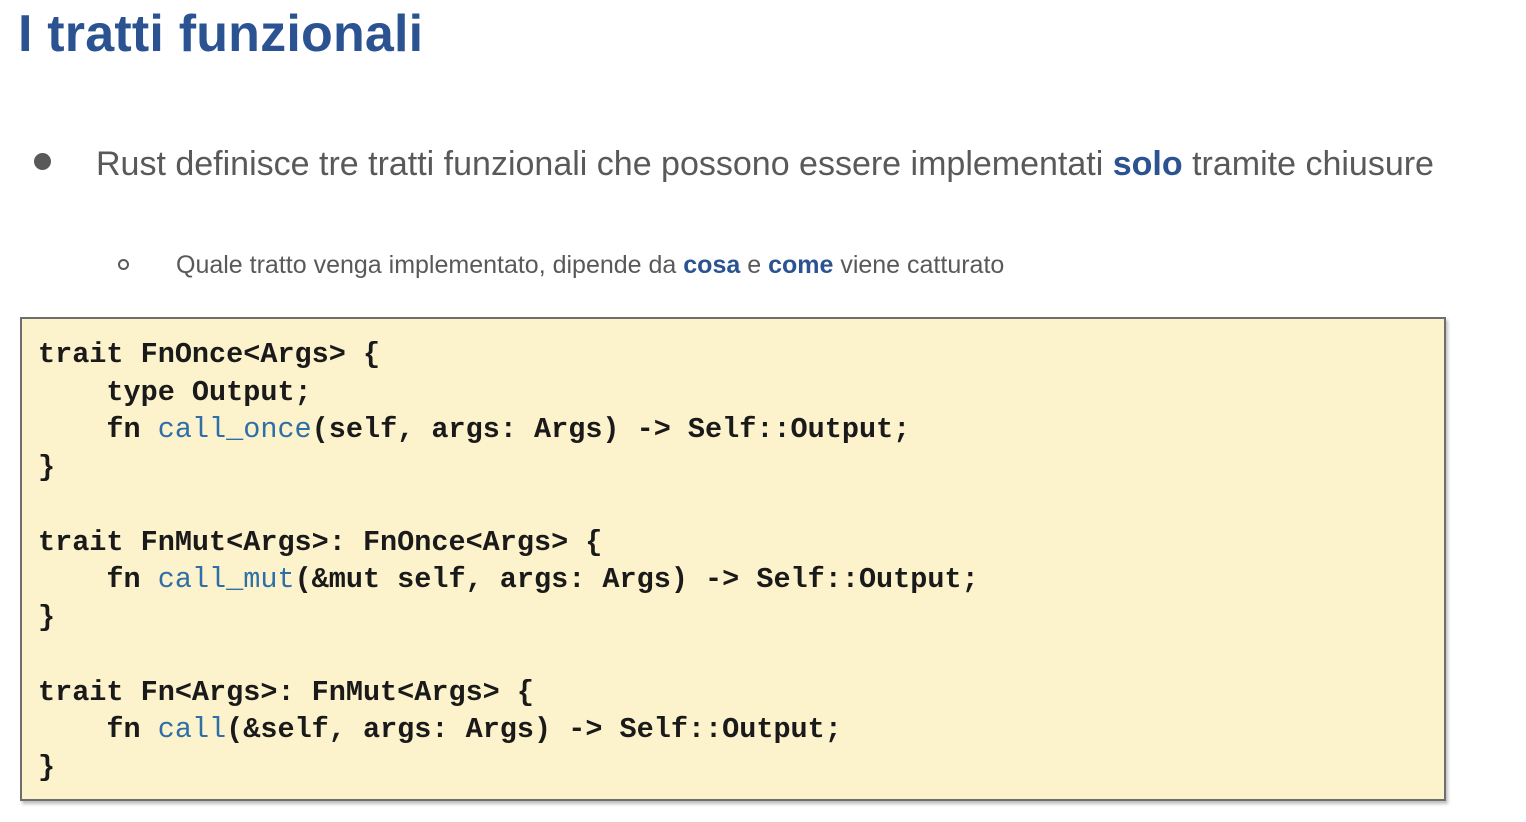 The width and height of the screenshot is (1526, 822). Describe the element at coordinates (320, 542) in the screenshot. I see `code-line-fnmut-decl: trait FnMut<Args>: FnOnce<Args> {` at that location.